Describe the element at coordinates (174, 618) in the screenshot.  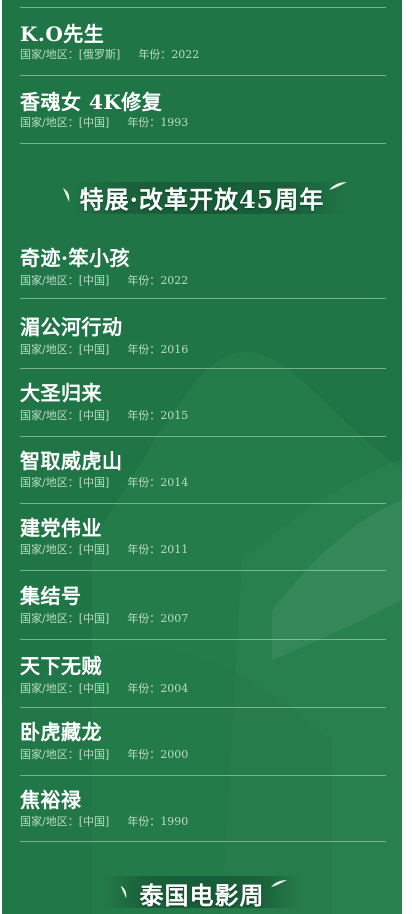
I see `year-value: 2007` at that location.